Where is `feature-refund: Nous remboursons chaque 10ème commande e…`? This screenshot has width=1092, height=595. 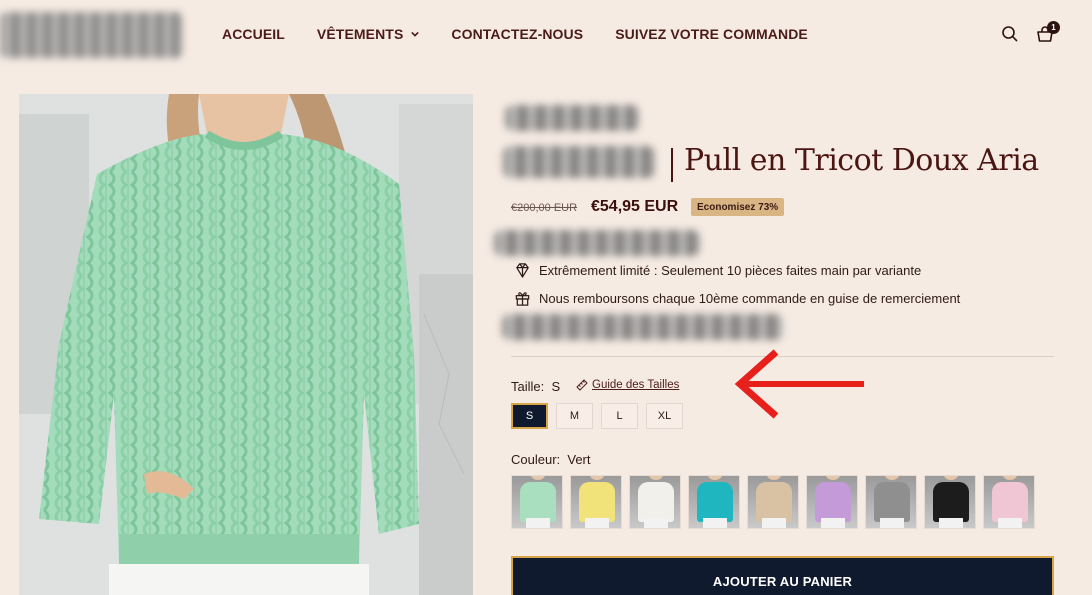 feature-refund: Nous remboursons chaque 10ème commande e… is located at coordinates (737, 298).